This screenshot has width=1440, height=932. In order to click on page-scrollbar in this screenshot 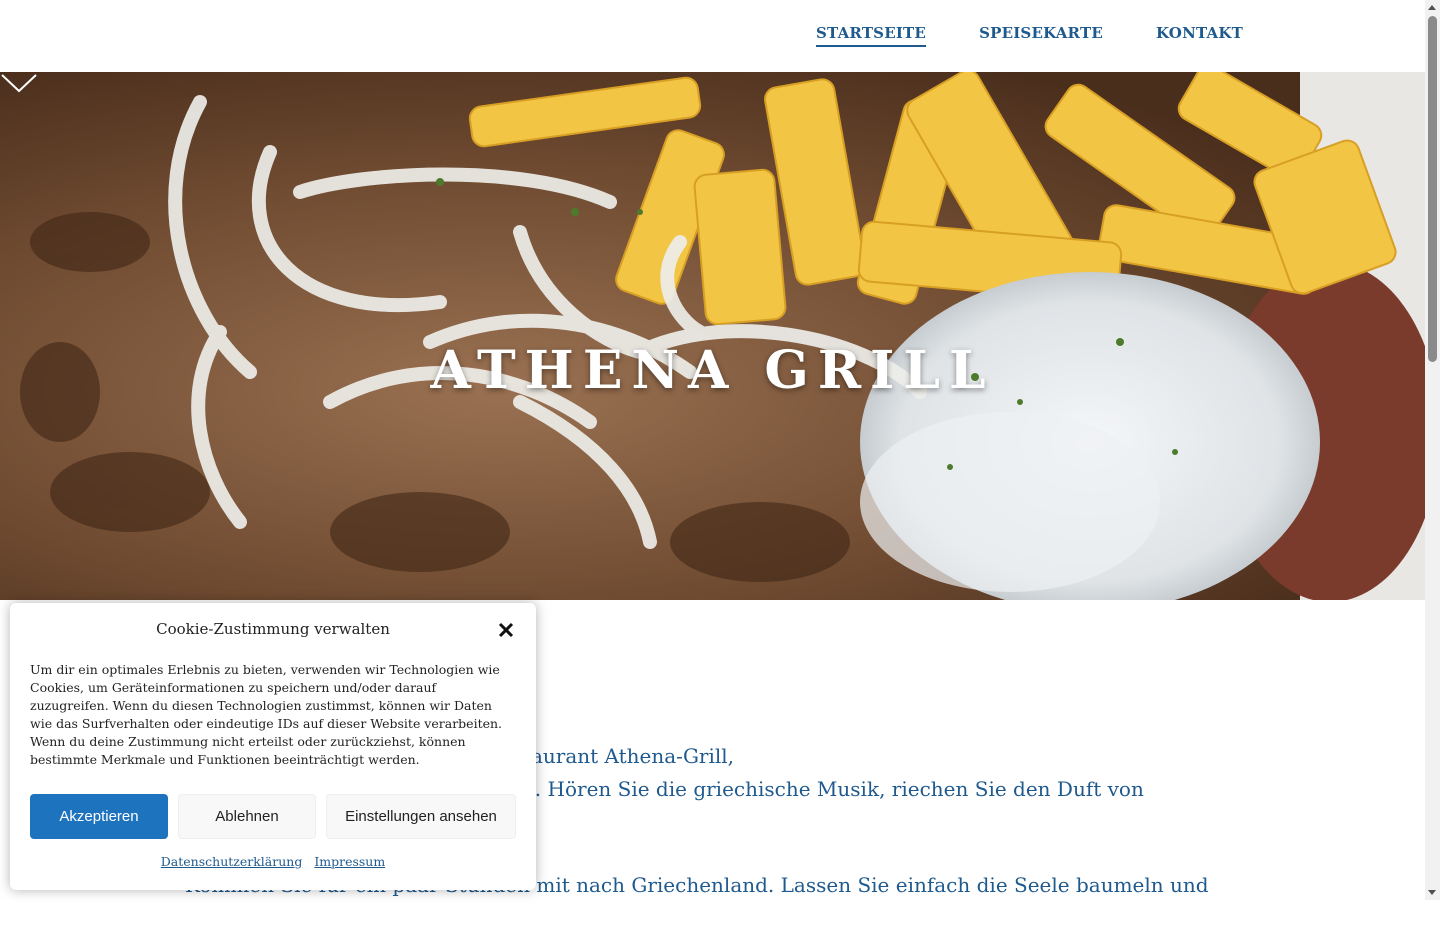, I will do `click(1432, 450)`.